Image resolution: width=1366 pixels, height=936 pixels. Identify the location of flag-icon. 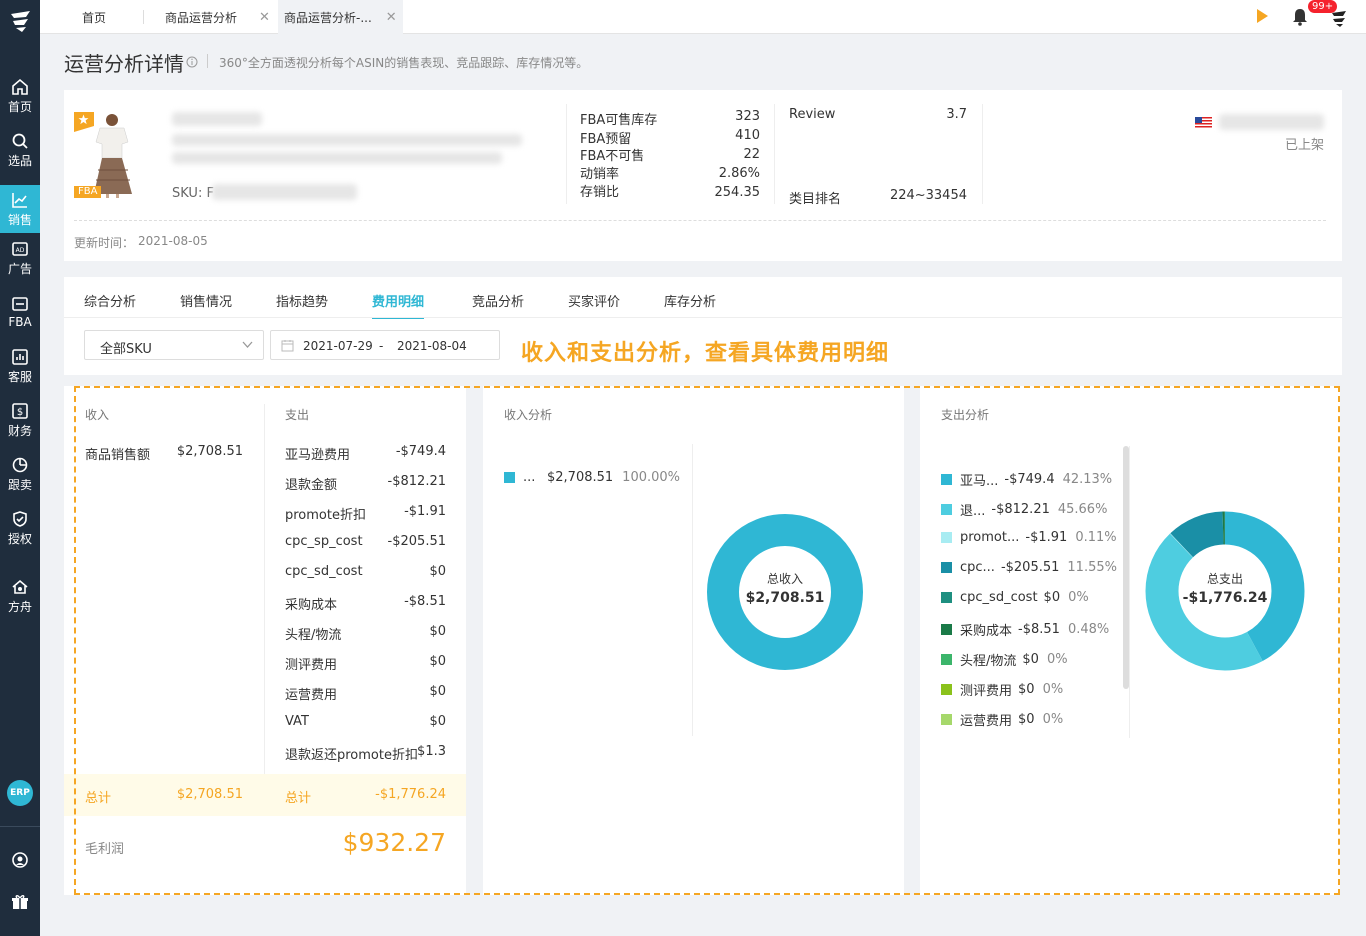
(1262, 16).